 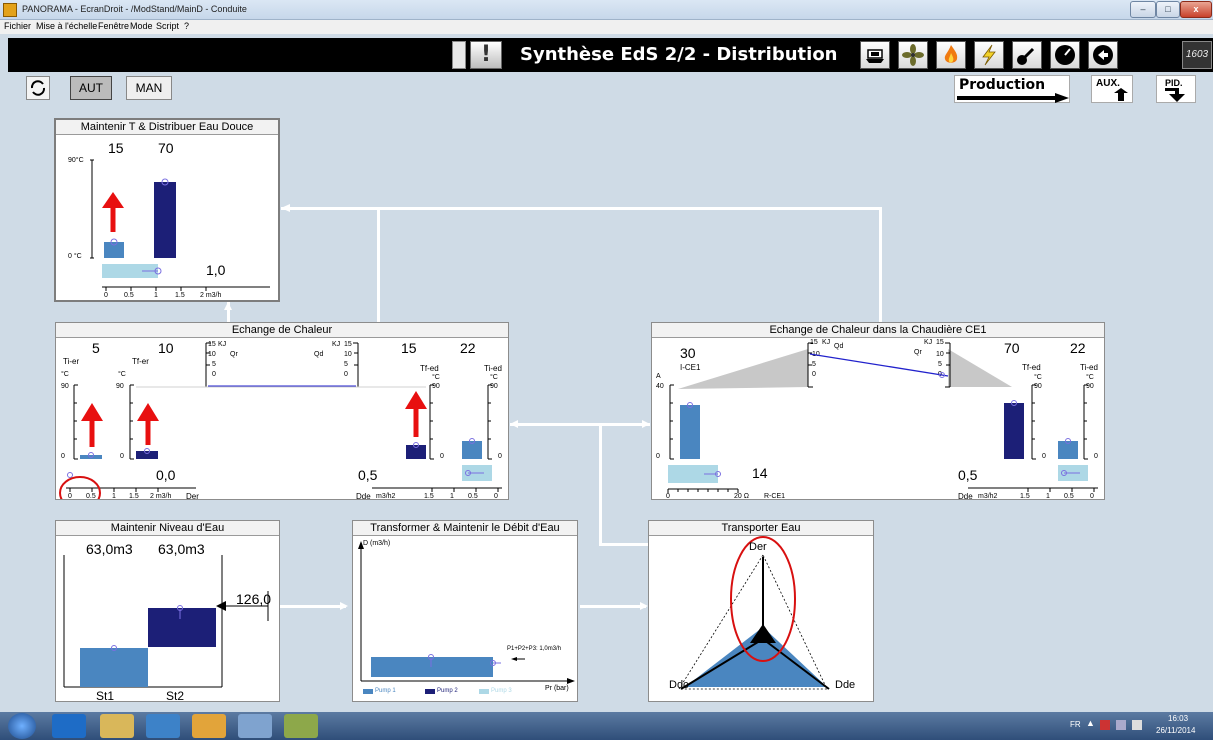 What do you see at coordinates (69, 726) in the screenshot?
I see `taskbar-ie-icon` at bounding box center [69, 726].